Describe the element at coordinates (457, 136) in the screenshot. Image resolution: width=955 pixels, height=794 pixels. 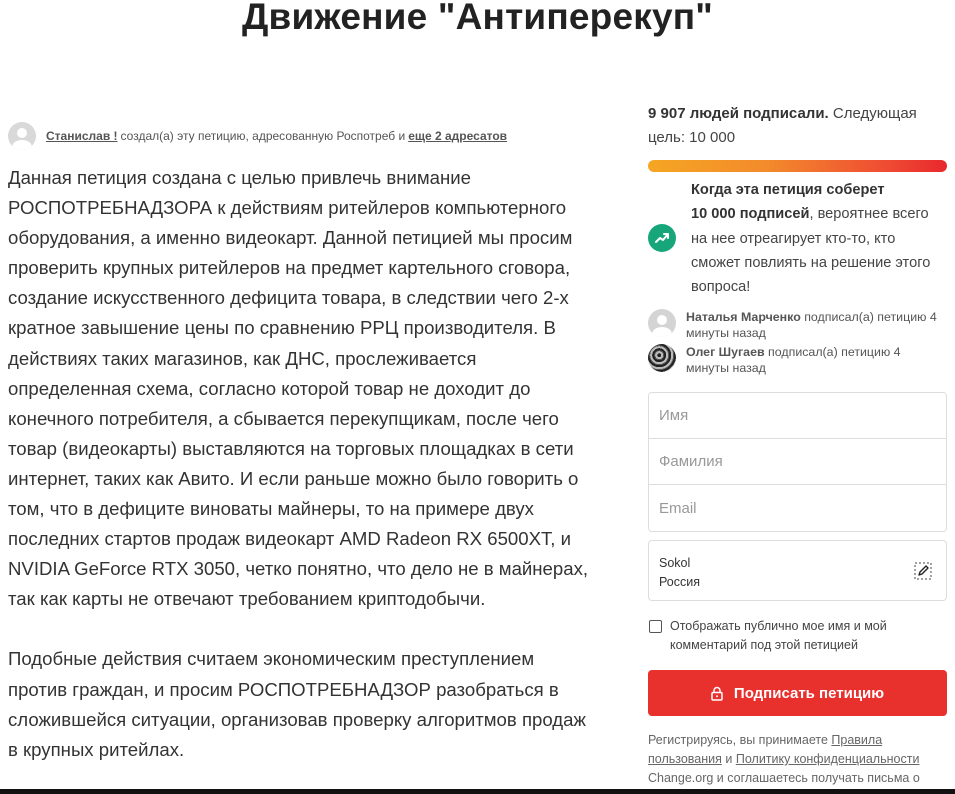
I see `more-recipients-link: еще 2 адресатов` at that location.